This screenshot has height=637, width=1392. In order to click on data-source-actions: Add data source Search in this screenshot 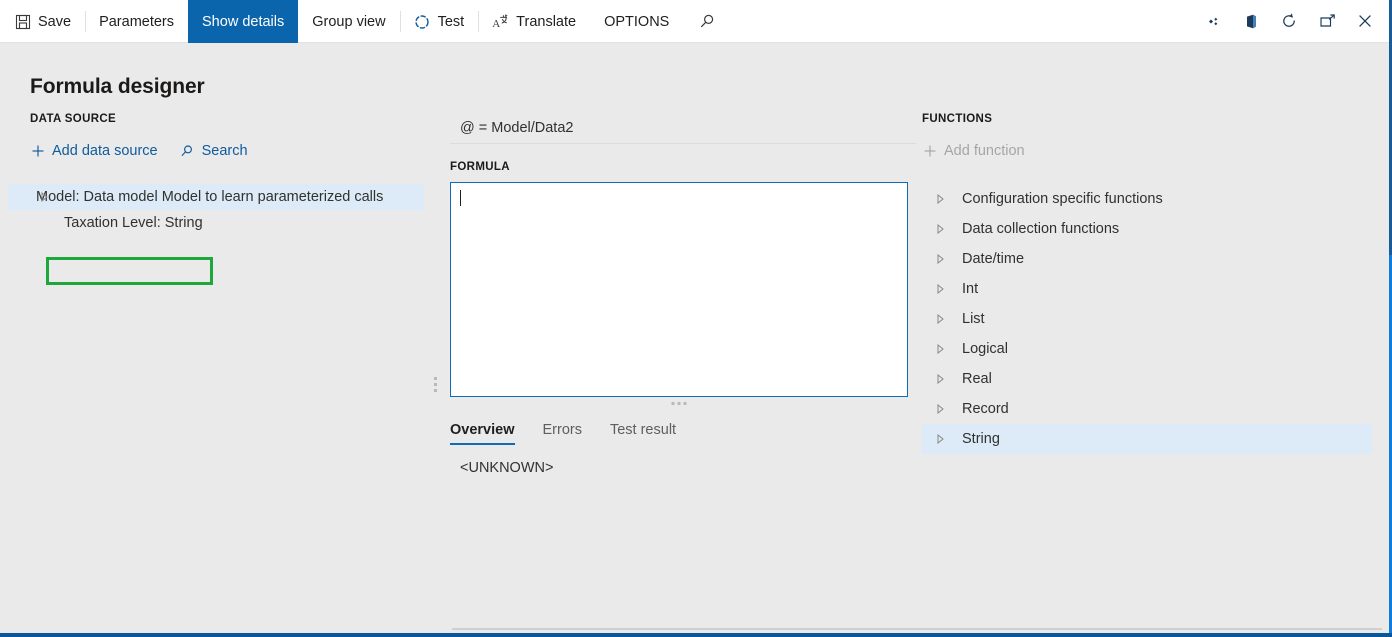, I will do `click(139, 151)`.